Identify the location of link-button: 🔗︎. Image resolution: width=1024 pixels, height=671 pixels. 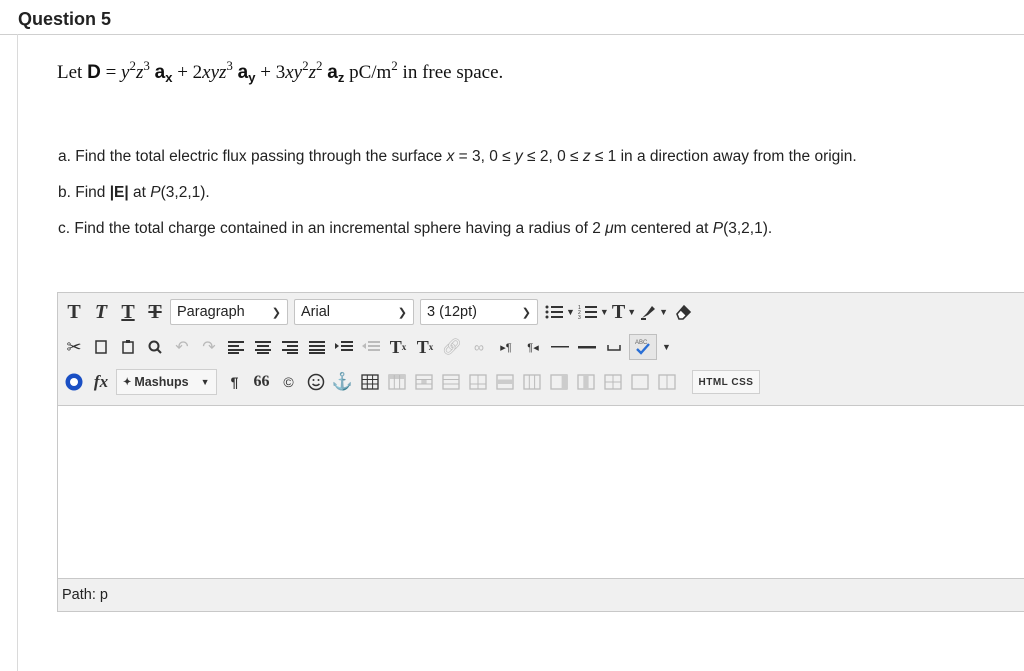
(452, 347).